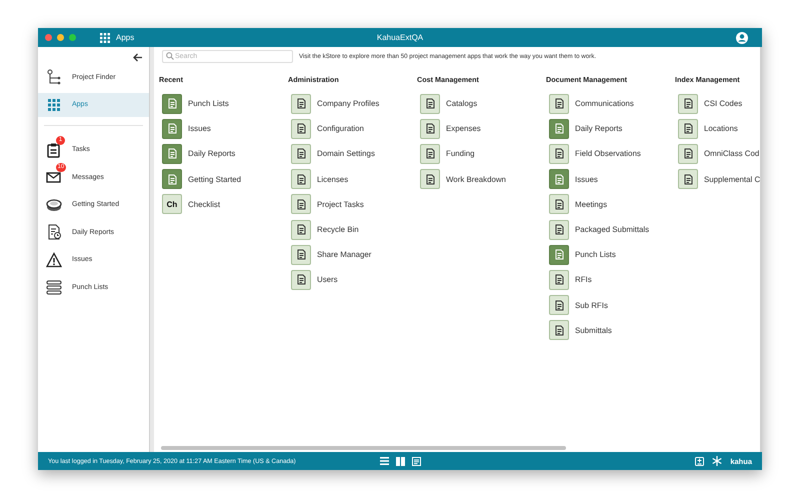 The height and width of the screenshot is (500, 800). I want to click on minimize-button, so click(60, 37).